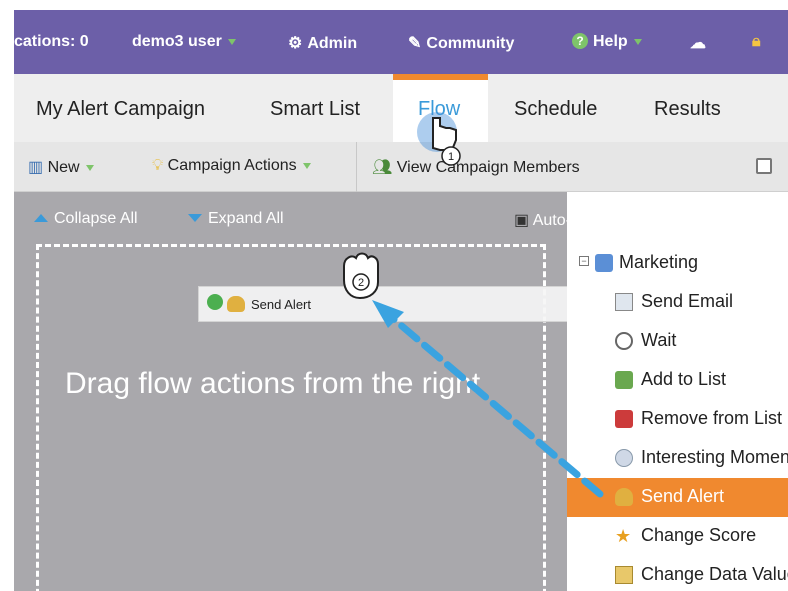 The image size is (788, 591). I want to click on tab-flow-label: Flow, so click(439, 109).